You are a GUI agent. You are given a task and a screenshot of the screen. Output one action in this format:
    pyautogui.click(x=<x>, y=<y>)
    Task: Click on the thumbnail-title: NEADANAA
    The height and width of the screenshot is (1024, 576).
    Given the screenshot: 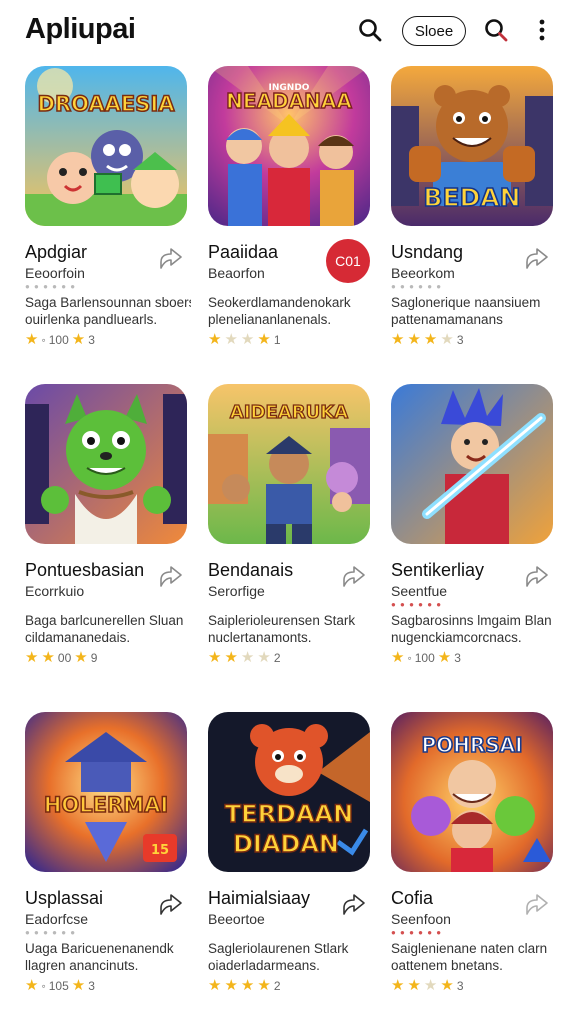 What is the action you would take?
    pyautogui.click(x=289, y=101)
    